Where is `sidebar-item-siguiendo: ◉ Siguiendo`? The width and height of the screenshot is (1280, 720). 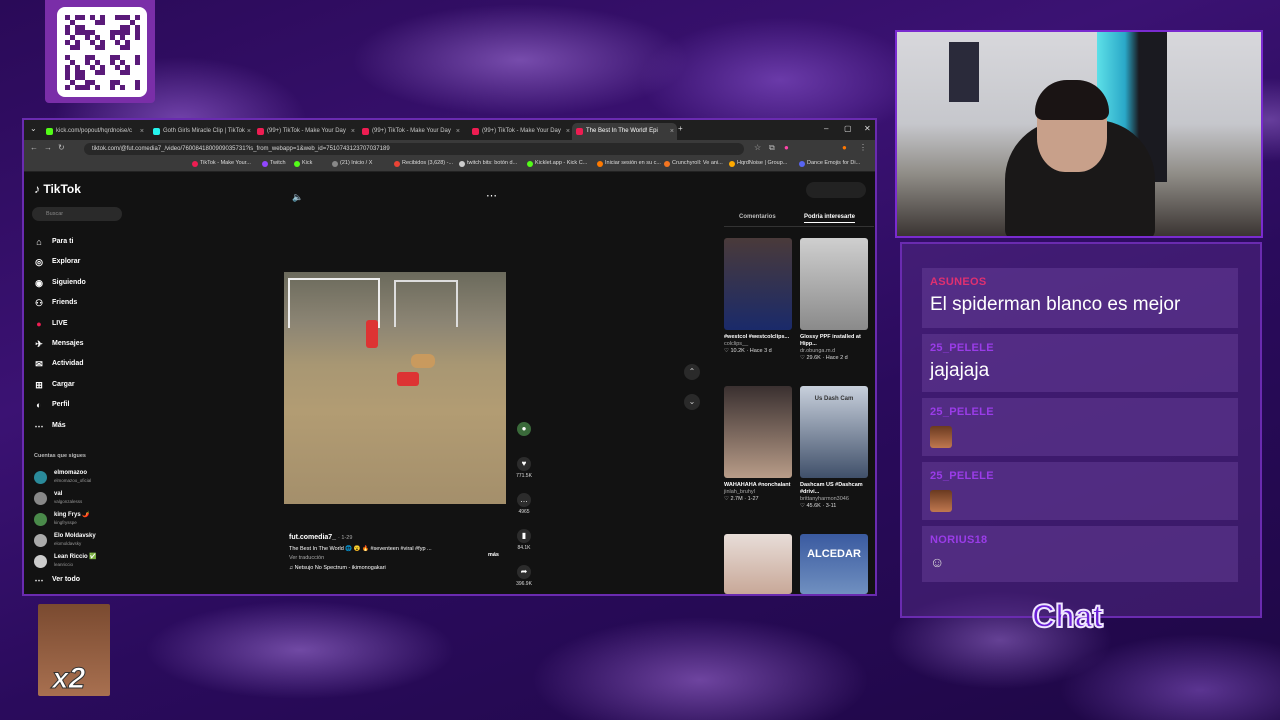
sidebar-item-siguiendo: ◉ Siguiendo is located at coordinates (60, 283).